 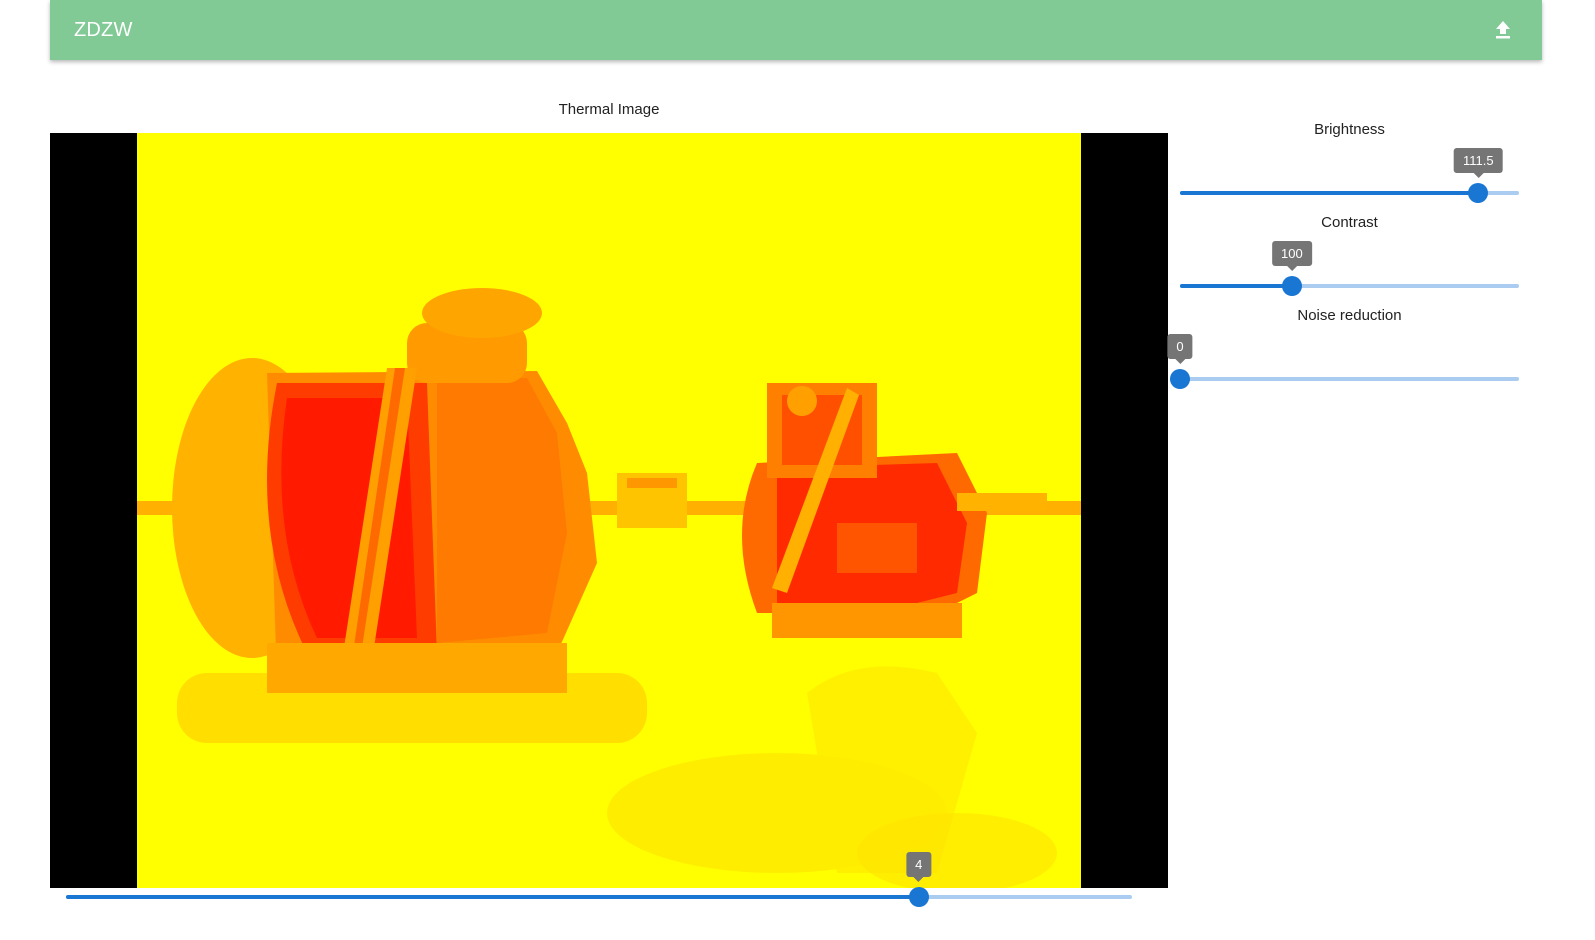 I want to click on noise-reduction-slider: 0, so click(x=1343, y=364).